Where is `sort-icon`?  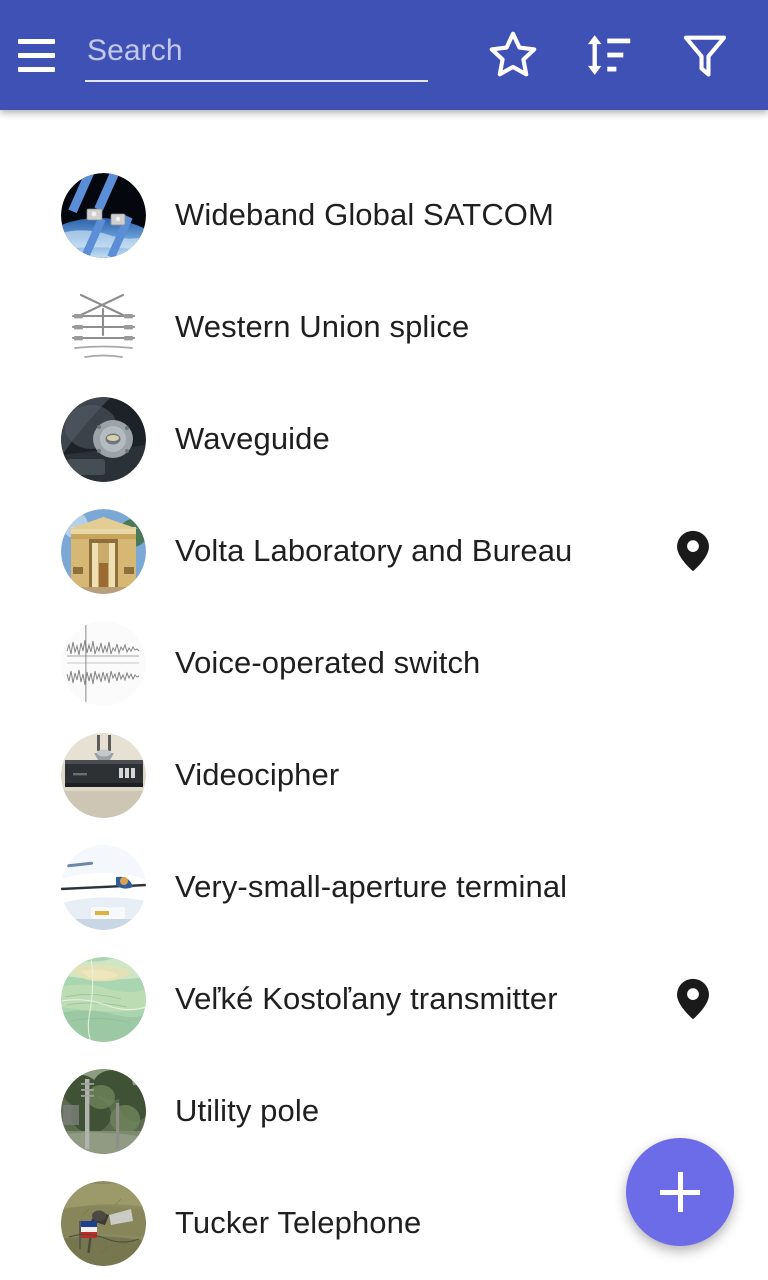
sort-icon is located at coordinates (609, 55).